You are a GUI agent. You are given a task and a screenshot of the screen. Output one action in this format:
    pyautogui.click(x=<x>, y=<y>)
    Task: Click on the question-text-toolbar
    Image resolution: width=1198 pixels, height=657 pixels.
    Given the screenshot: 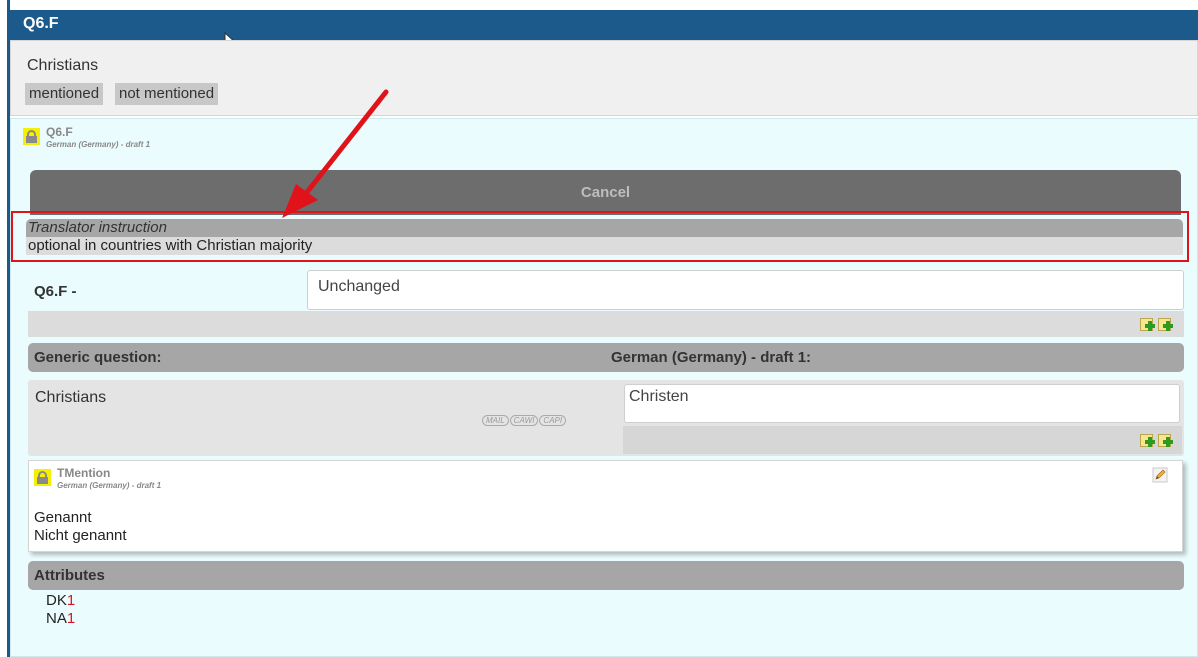 What is the action you would take?
    pyautogui.click(x=902, y=440)
    